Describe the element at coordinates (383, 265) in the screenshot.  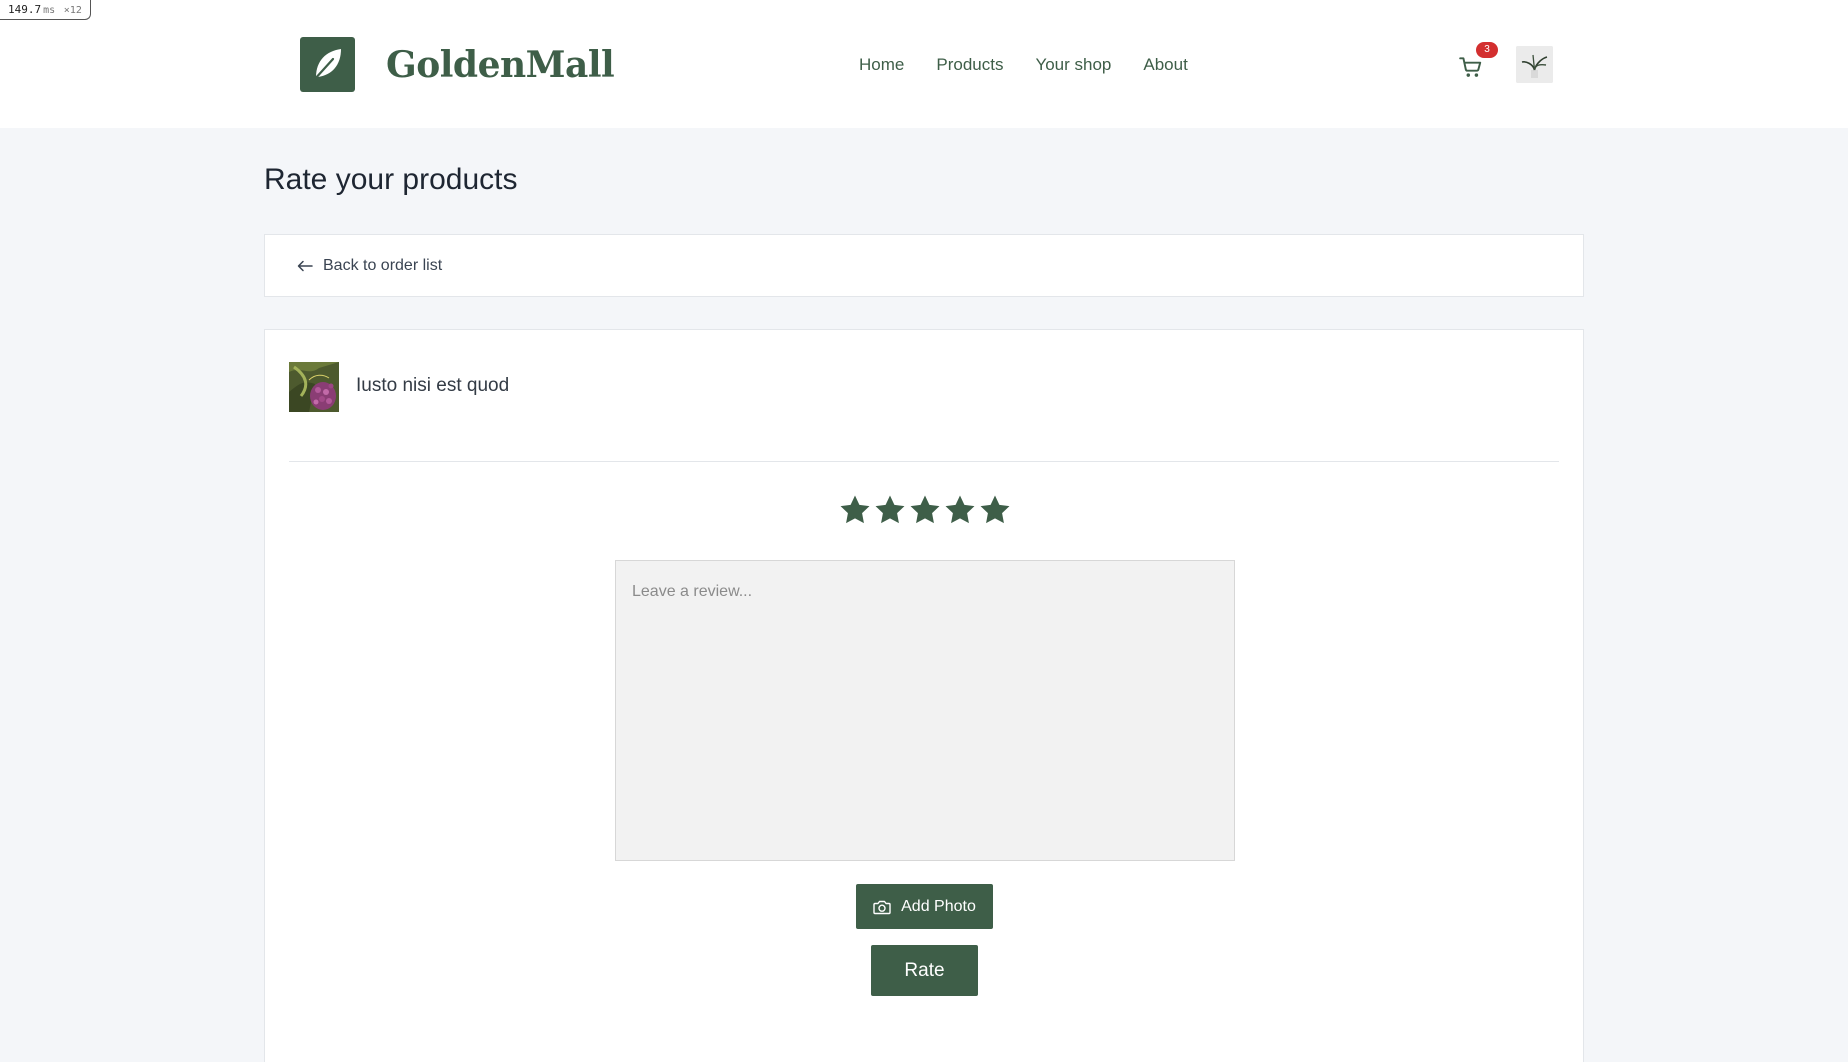
I see `back-link-label: Back to order list` at that location.